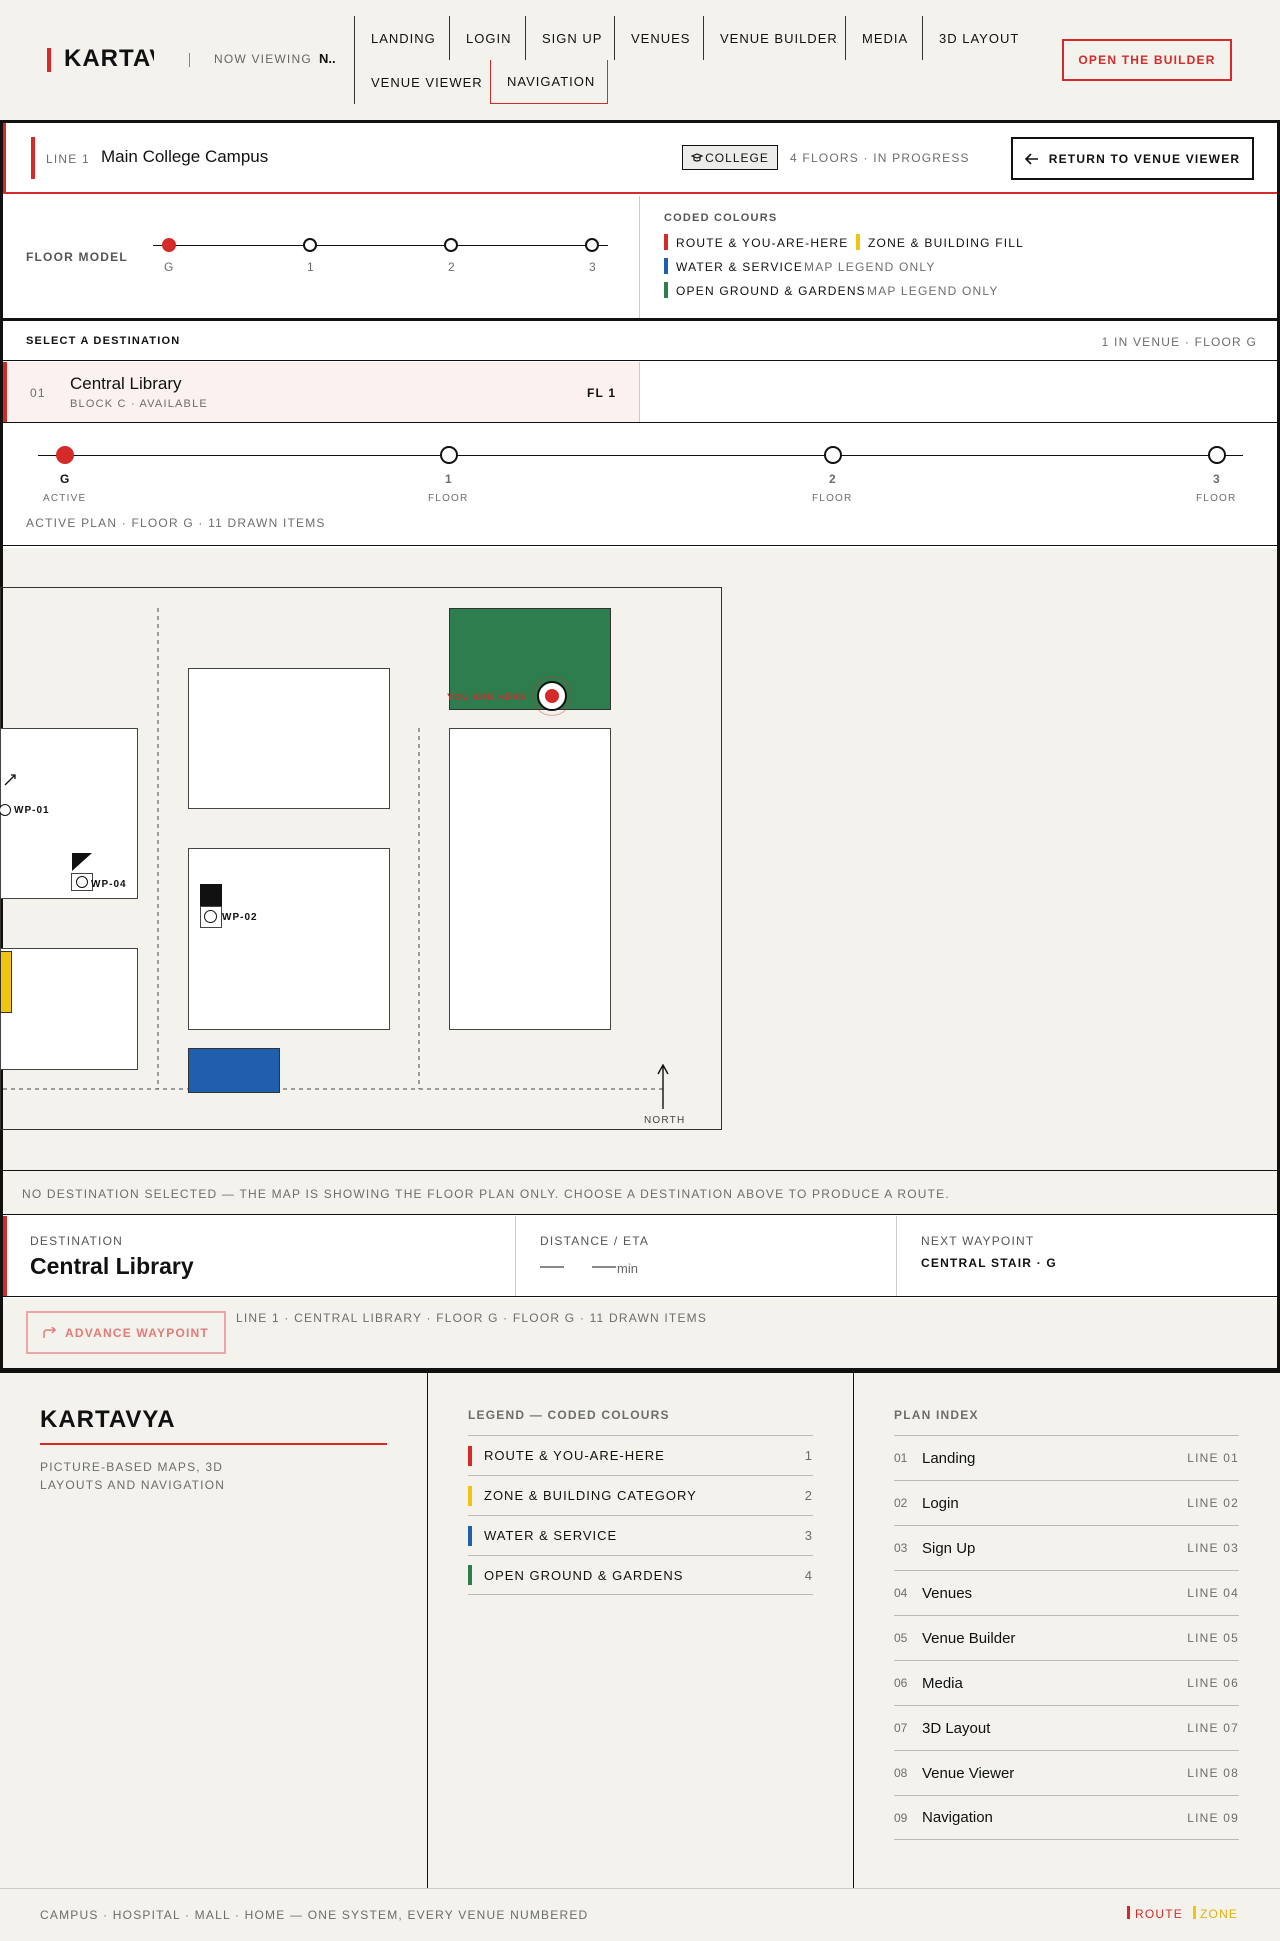 The height and width of the screenshot is (1941, 1280). Describe the element at coordinates (595, 1241) in the screenshot. I see `distance-label: DISTANCE / ETA` at that location.